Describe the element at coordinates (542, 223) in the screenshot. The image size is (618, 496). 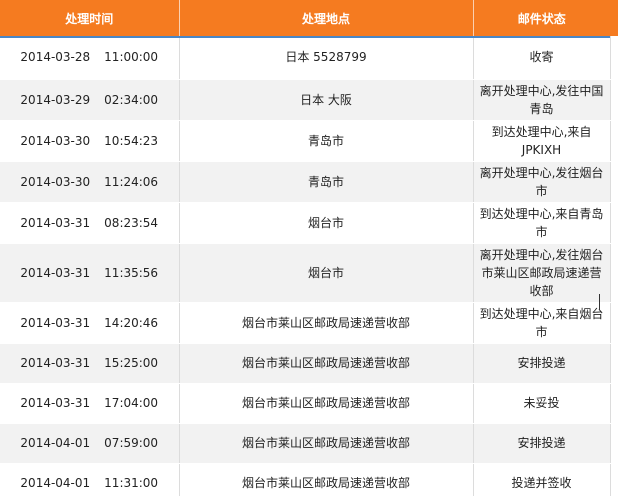
I see `status-cell: 到达处理中心,来自青岛市` at that location.